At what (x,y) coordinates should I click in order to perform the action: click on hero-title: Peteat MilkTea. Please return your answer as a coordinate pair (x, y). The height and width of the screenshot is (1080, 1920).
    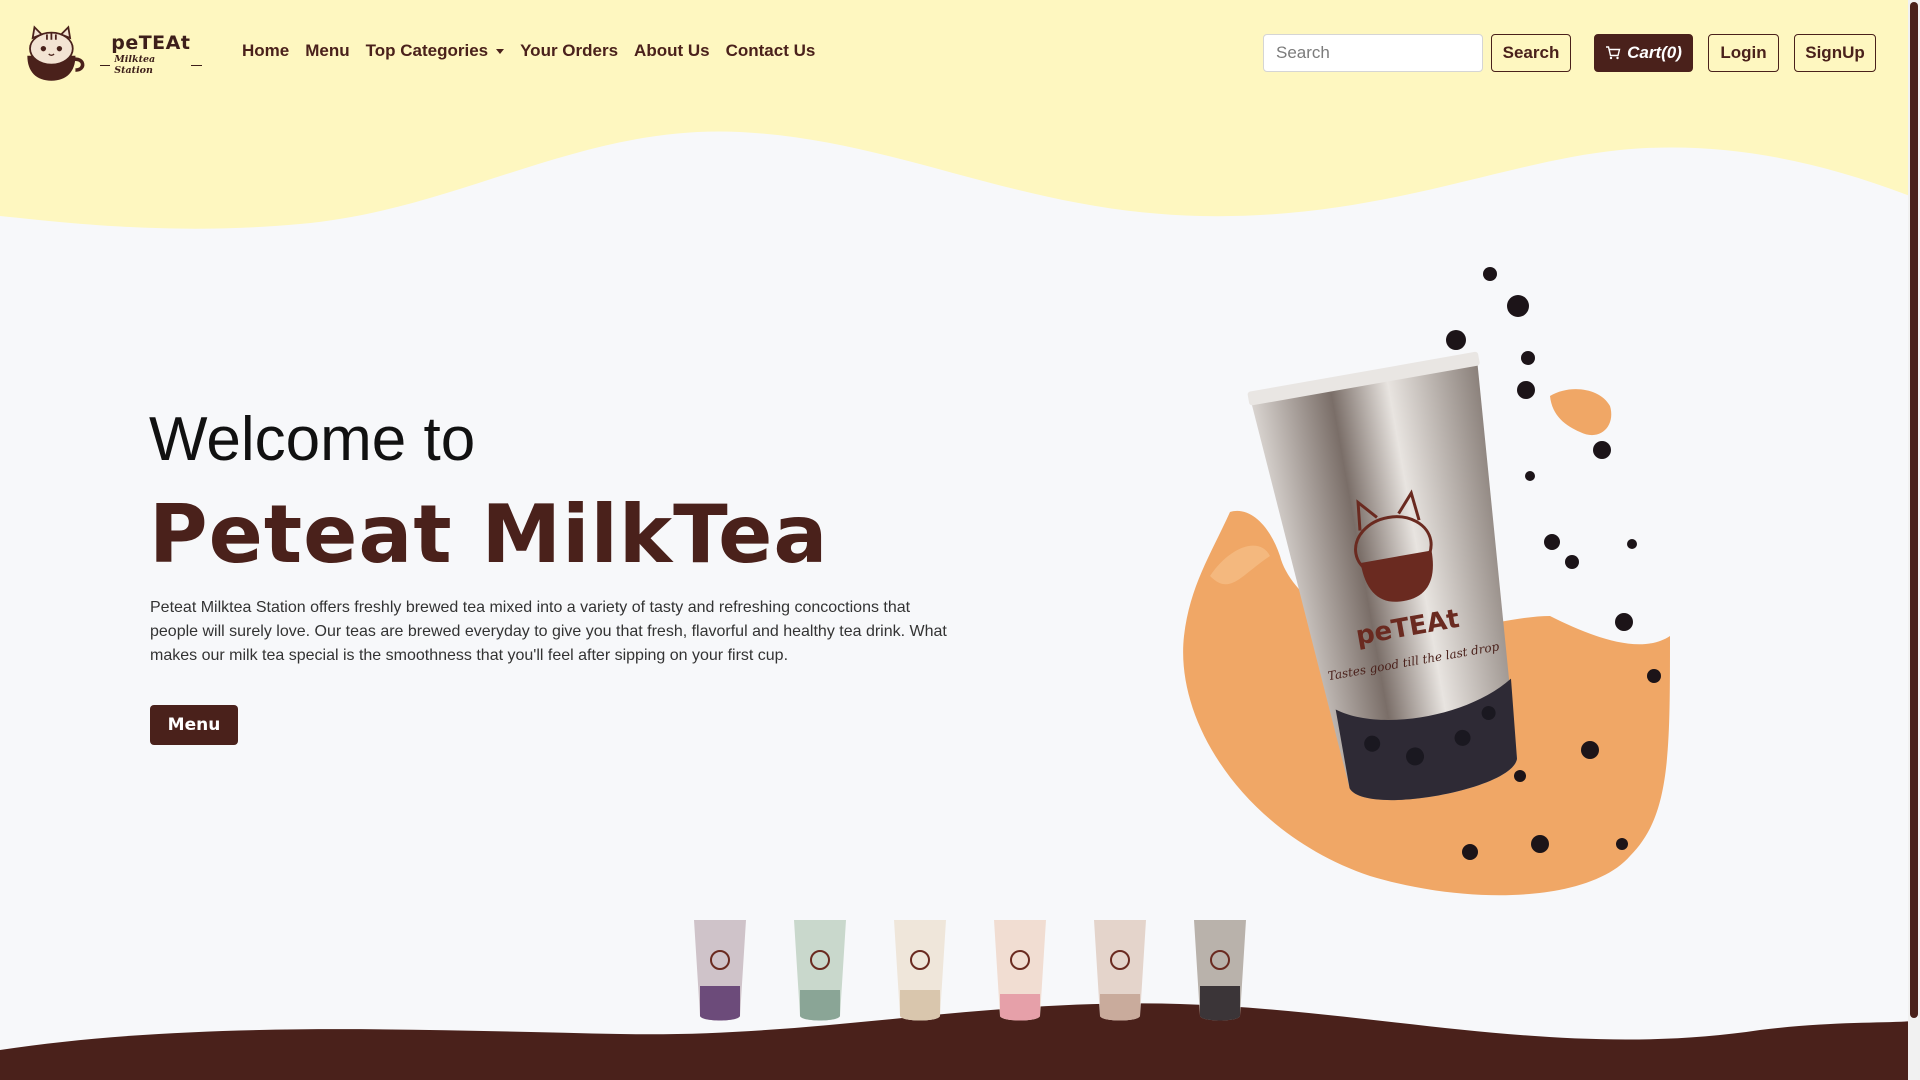
    Looking at the image, I should click on (489, 534).